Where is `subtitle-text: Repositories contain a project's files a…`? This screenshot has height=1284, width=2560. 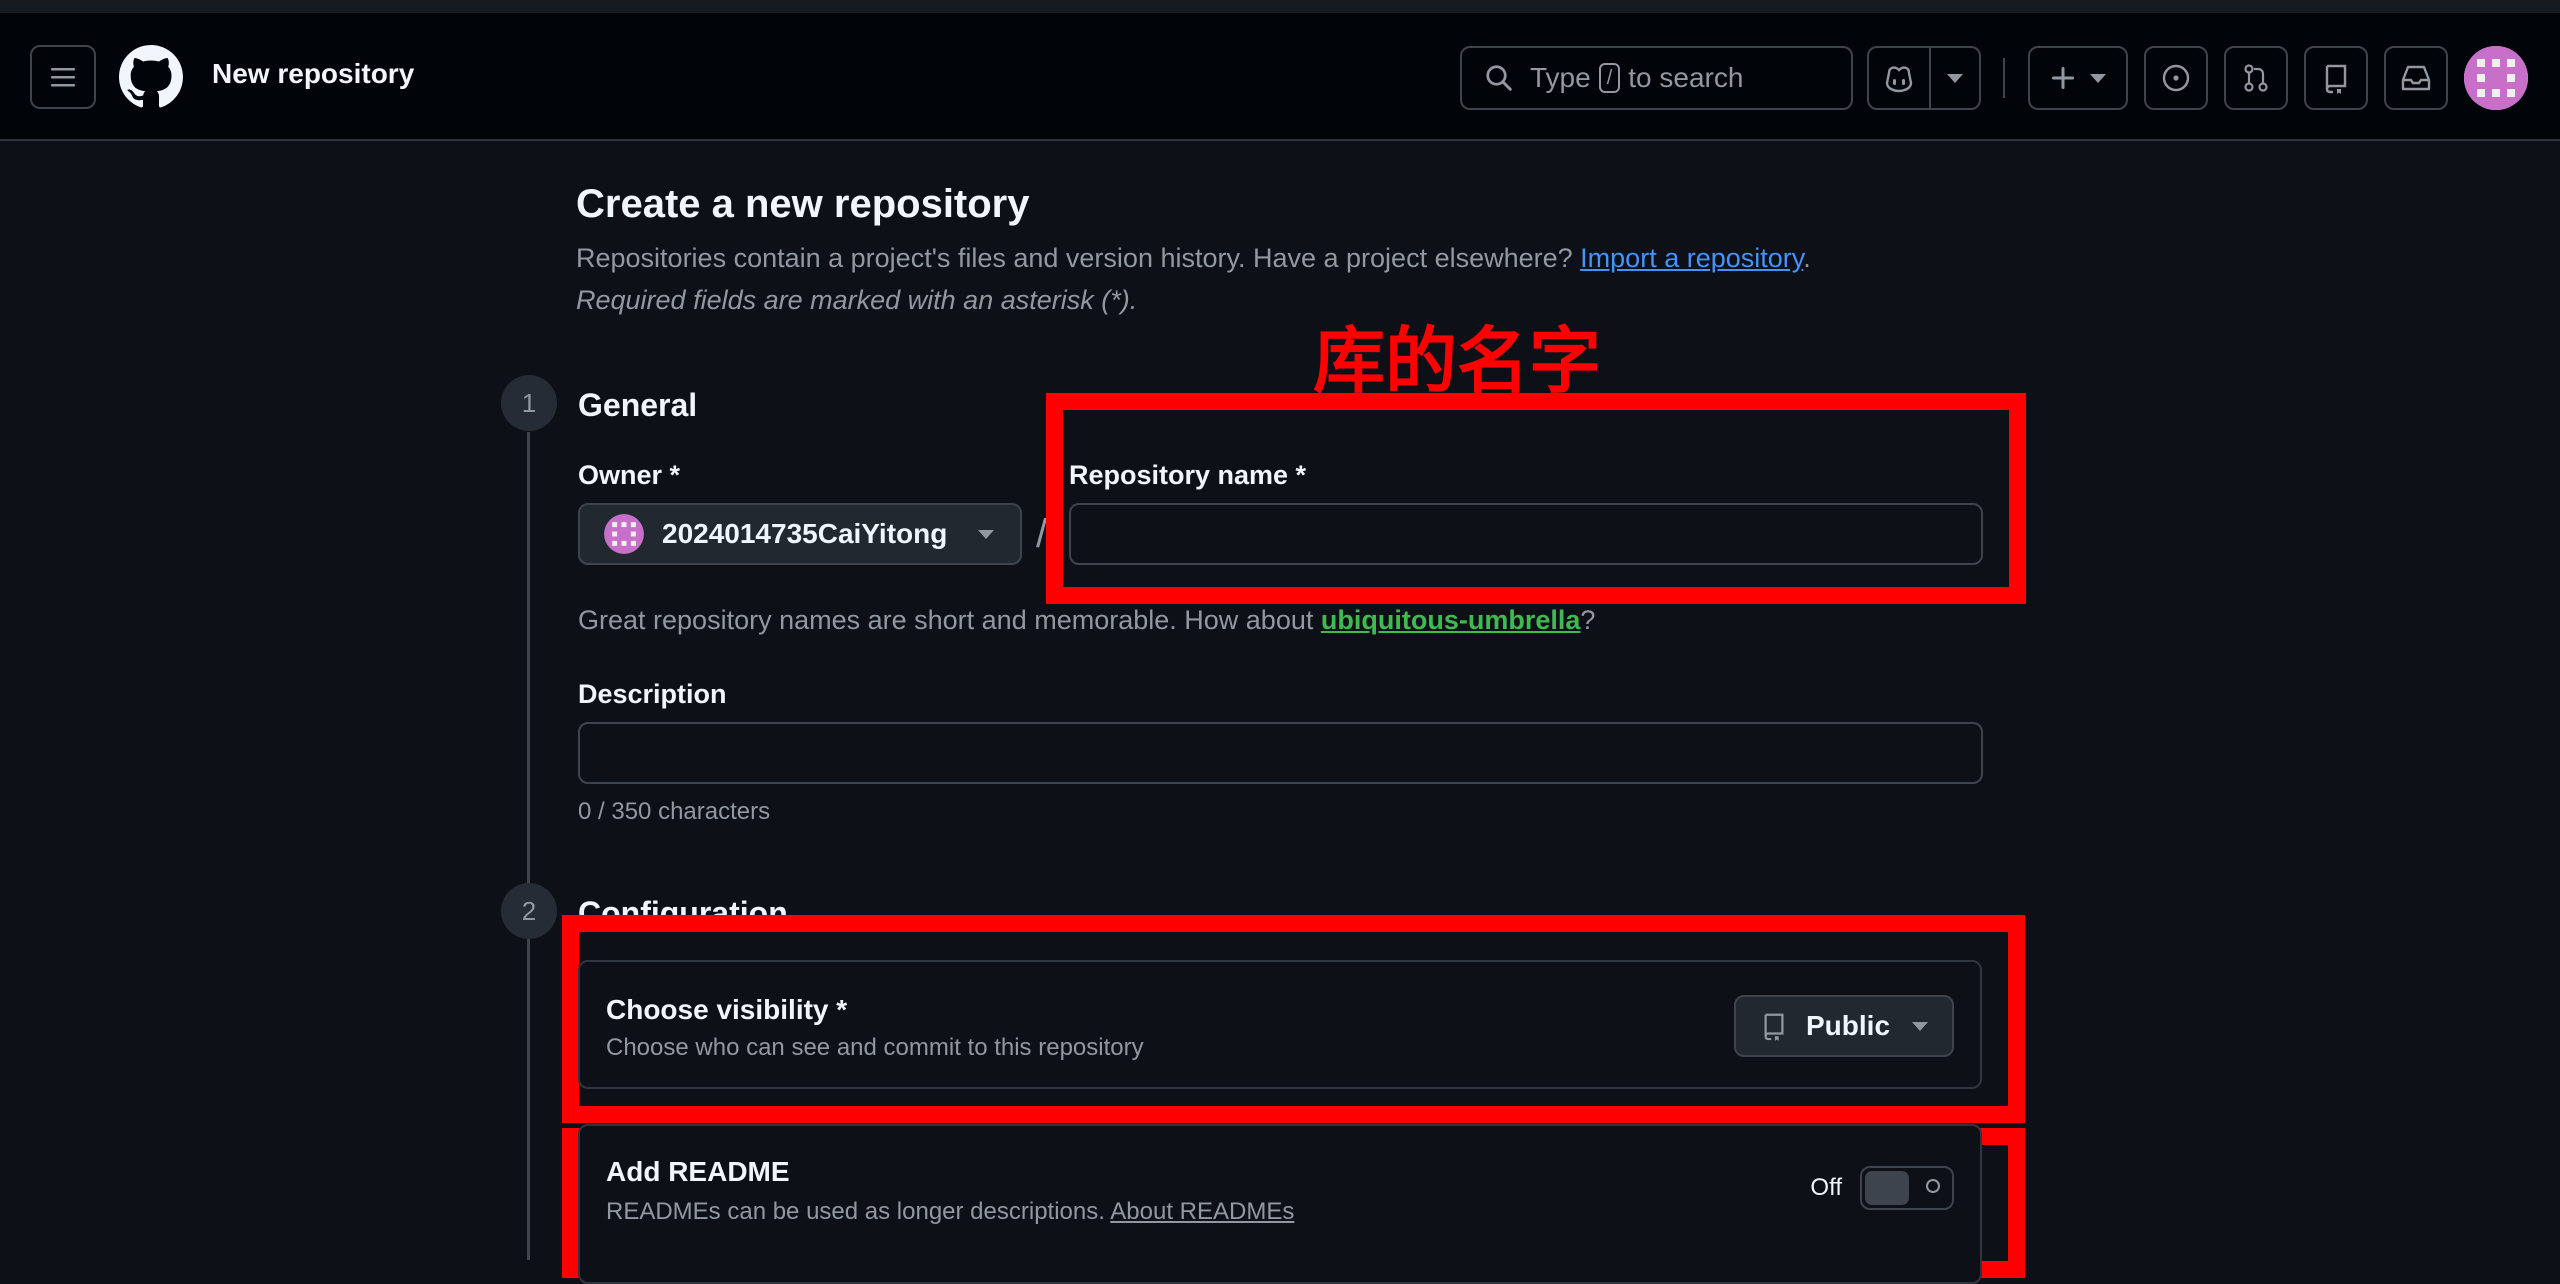 subtitle-text: Repositories contain a project's files a… is located at coordinates (1074, 258).